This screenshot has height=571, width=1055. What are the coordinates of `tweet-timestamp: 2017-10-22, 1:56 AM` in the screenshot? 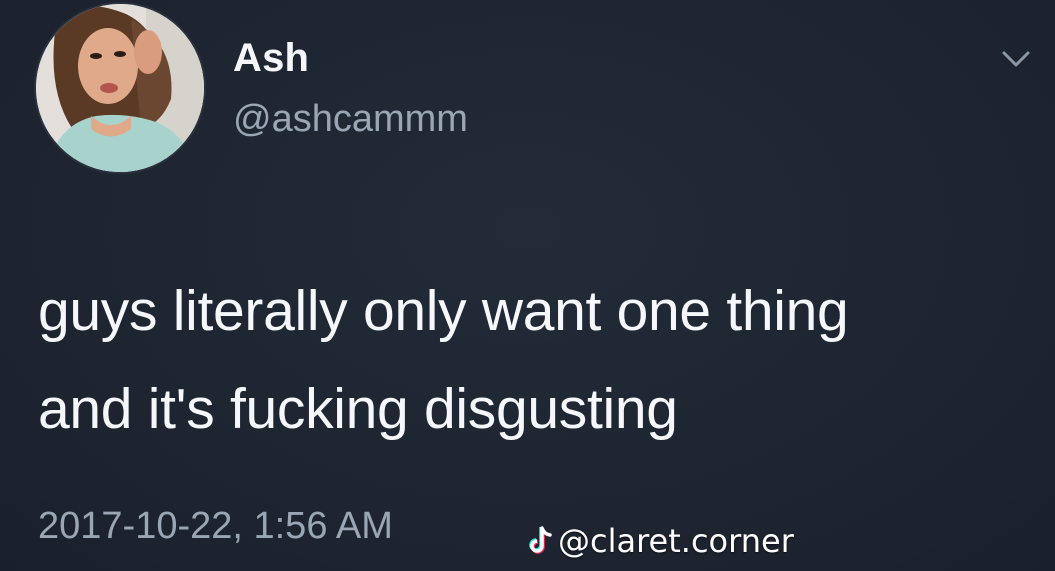 It's located at (215, 526).